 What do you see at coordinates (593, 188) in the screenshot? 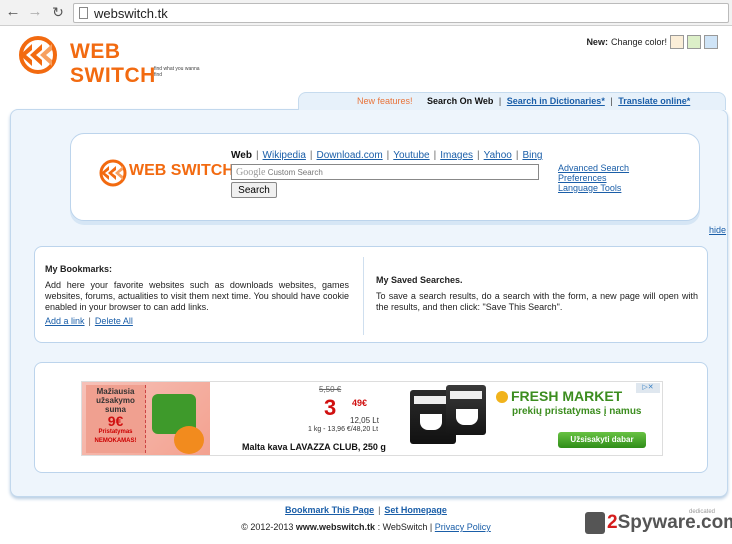
I see `language-tools-link: Language Tools` at bounding box center [593, 188].